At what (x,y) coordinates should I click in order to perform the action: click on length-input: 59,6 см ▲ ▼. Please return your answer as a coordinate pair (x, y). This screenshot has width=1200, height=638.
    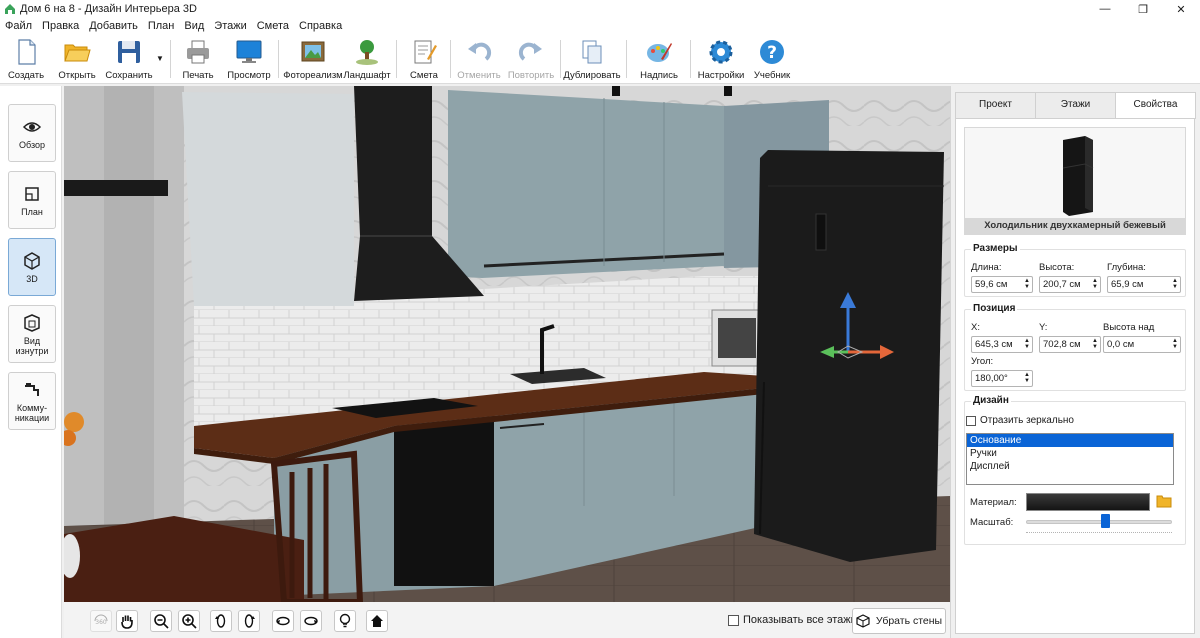
    Looking at the image, I should click on (1002, 284).